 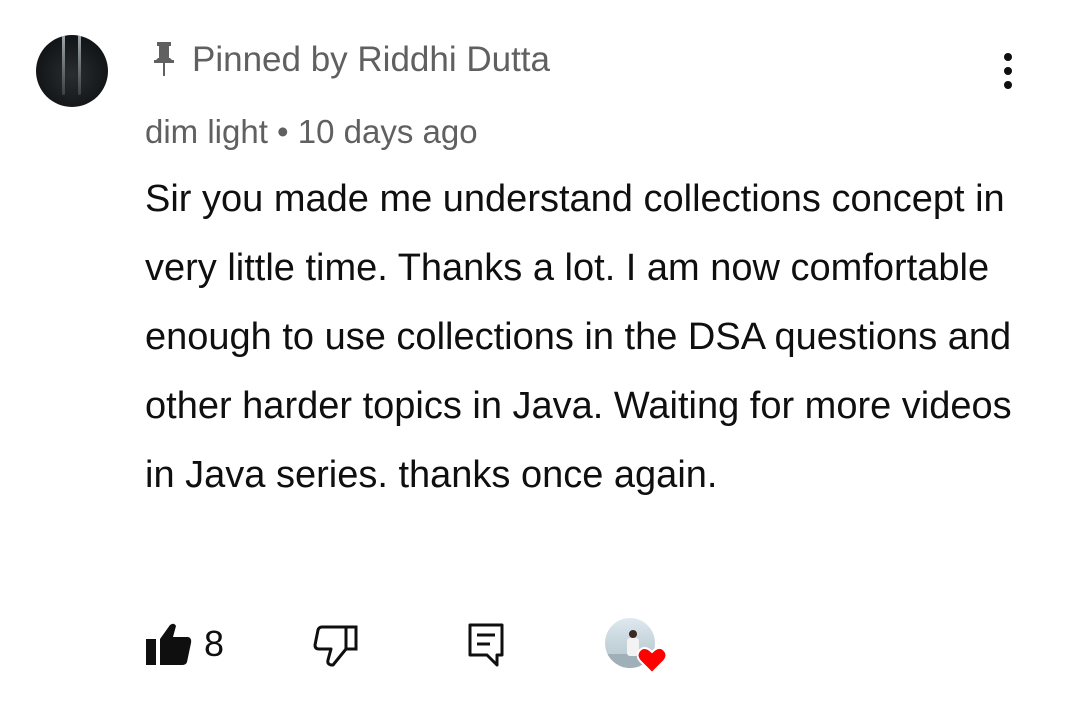 I want to click on comment-meta: dim light • 10 days ago, so click(x=311, y=132).